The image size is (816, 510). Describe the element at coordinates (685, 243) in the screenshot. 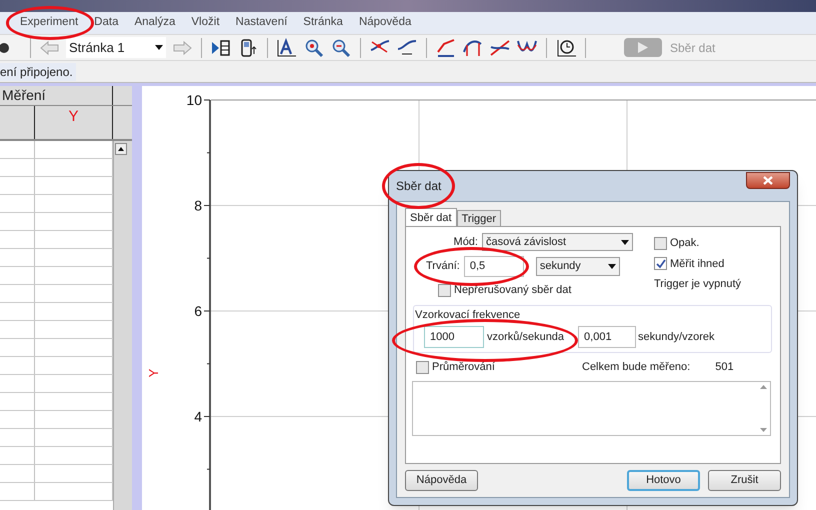

I see `checkbox-label: Opak.` at that location.